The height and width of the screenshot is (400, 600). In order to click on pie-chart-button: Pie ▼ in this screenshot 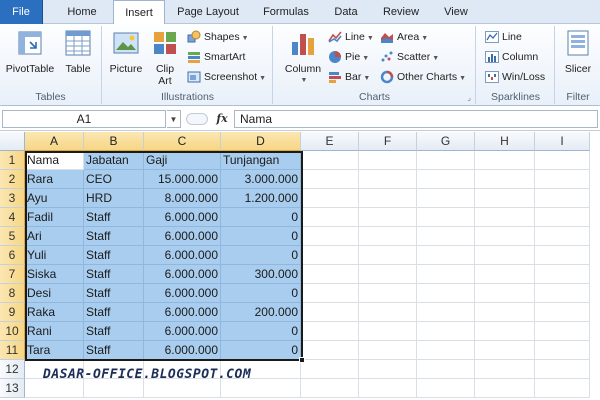, I will do `click(348, 57)`.